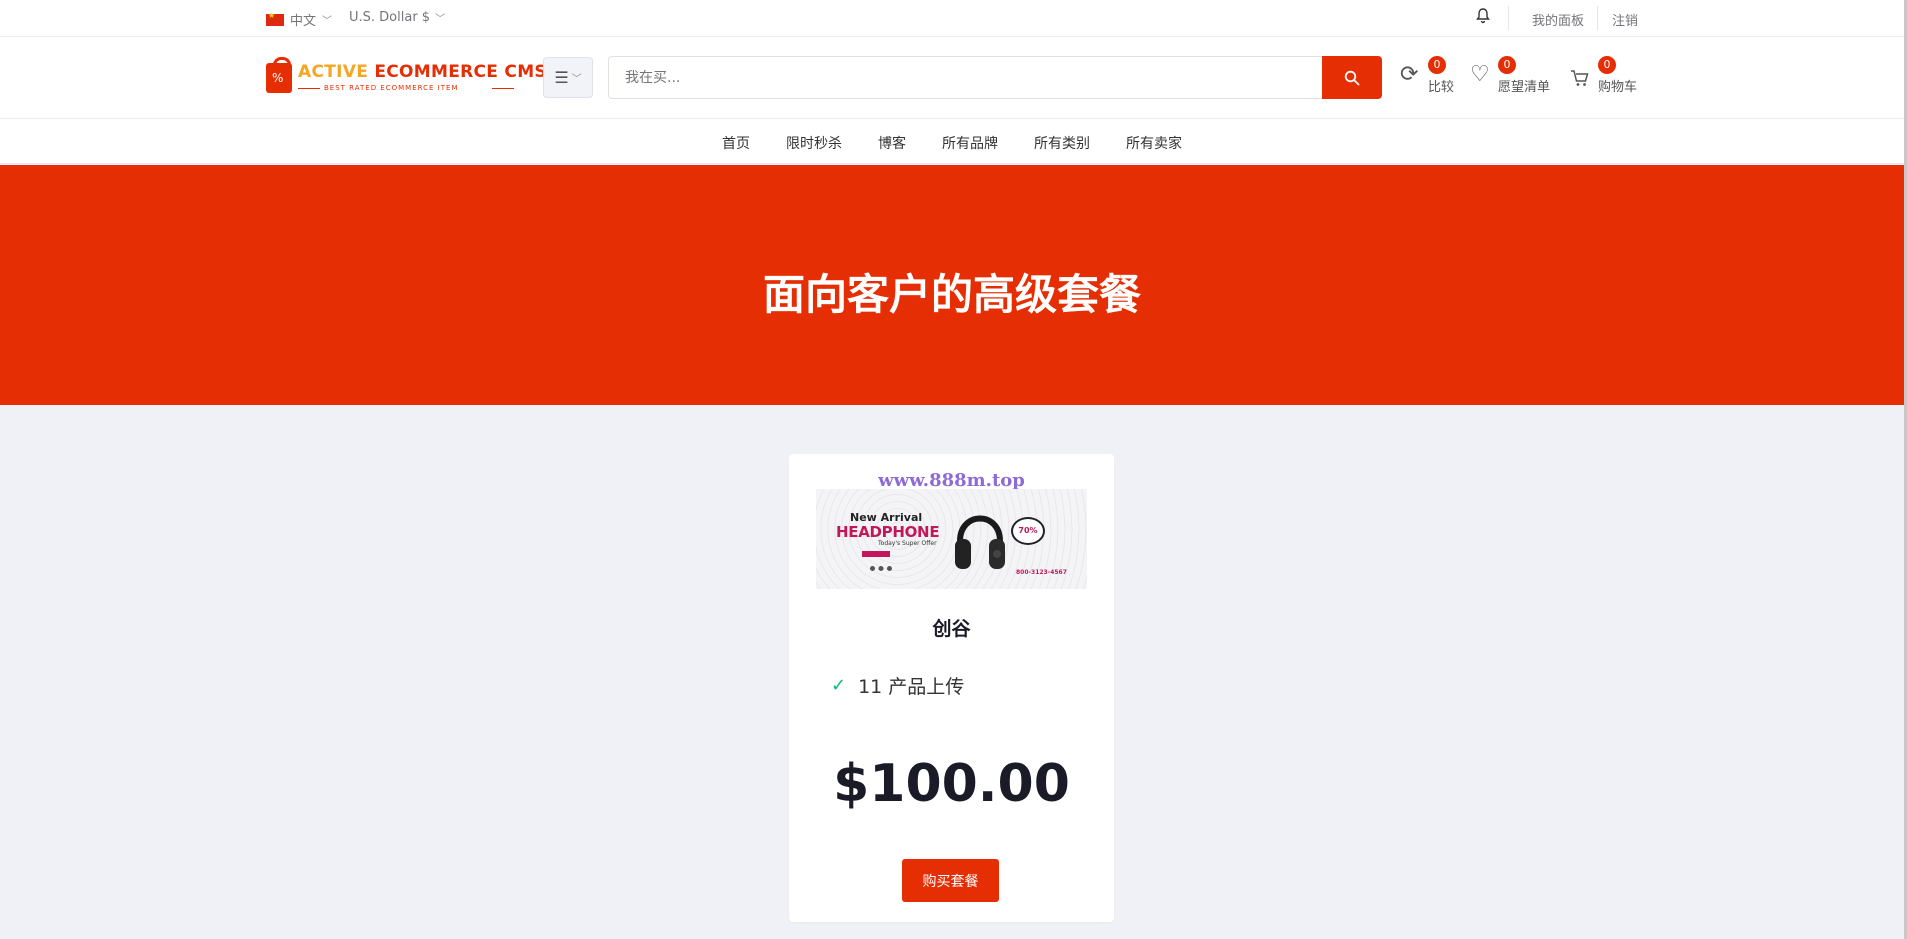 This screenshot has height=939, width=1907. I want to click on compare-count-badge: 0, so click(1437, 65).